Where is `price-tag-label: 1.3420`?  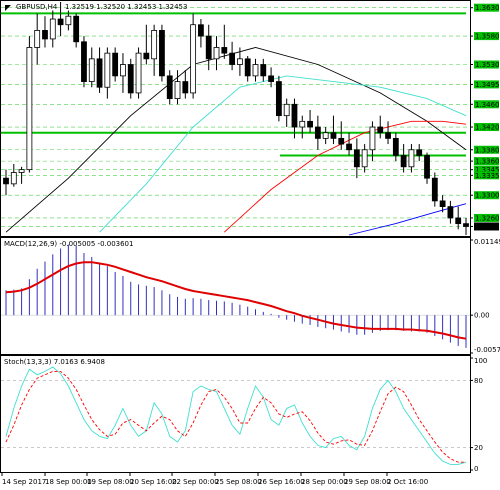
price-tag-label: 1.3420 is located at coordinates (487, 128).